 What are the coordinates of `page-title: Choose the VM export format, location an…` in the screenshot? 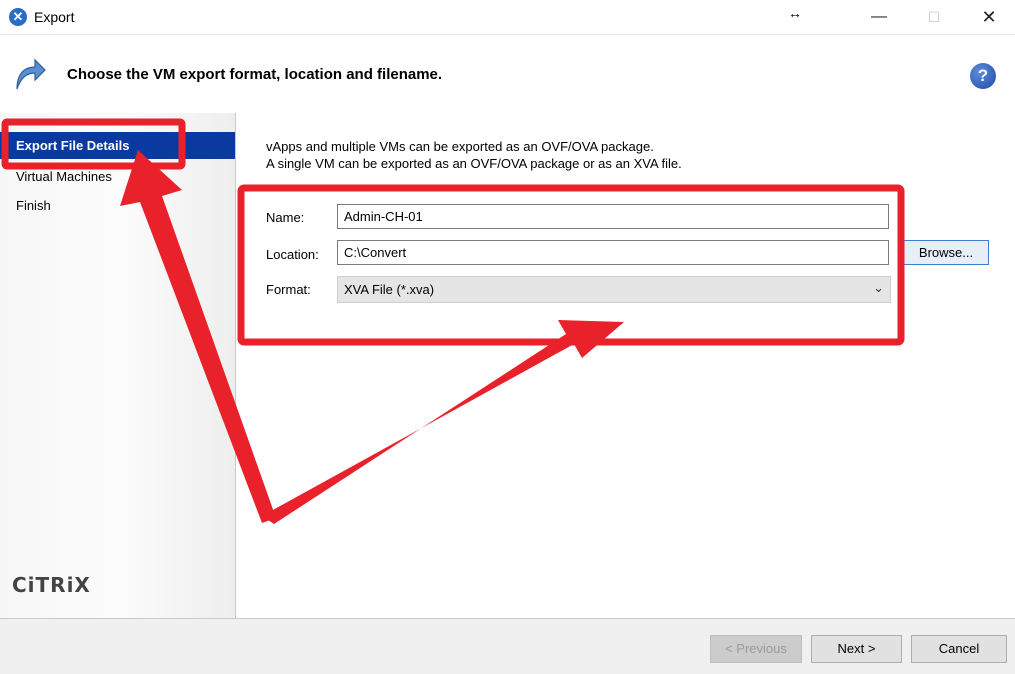 It's located at (255, 74).